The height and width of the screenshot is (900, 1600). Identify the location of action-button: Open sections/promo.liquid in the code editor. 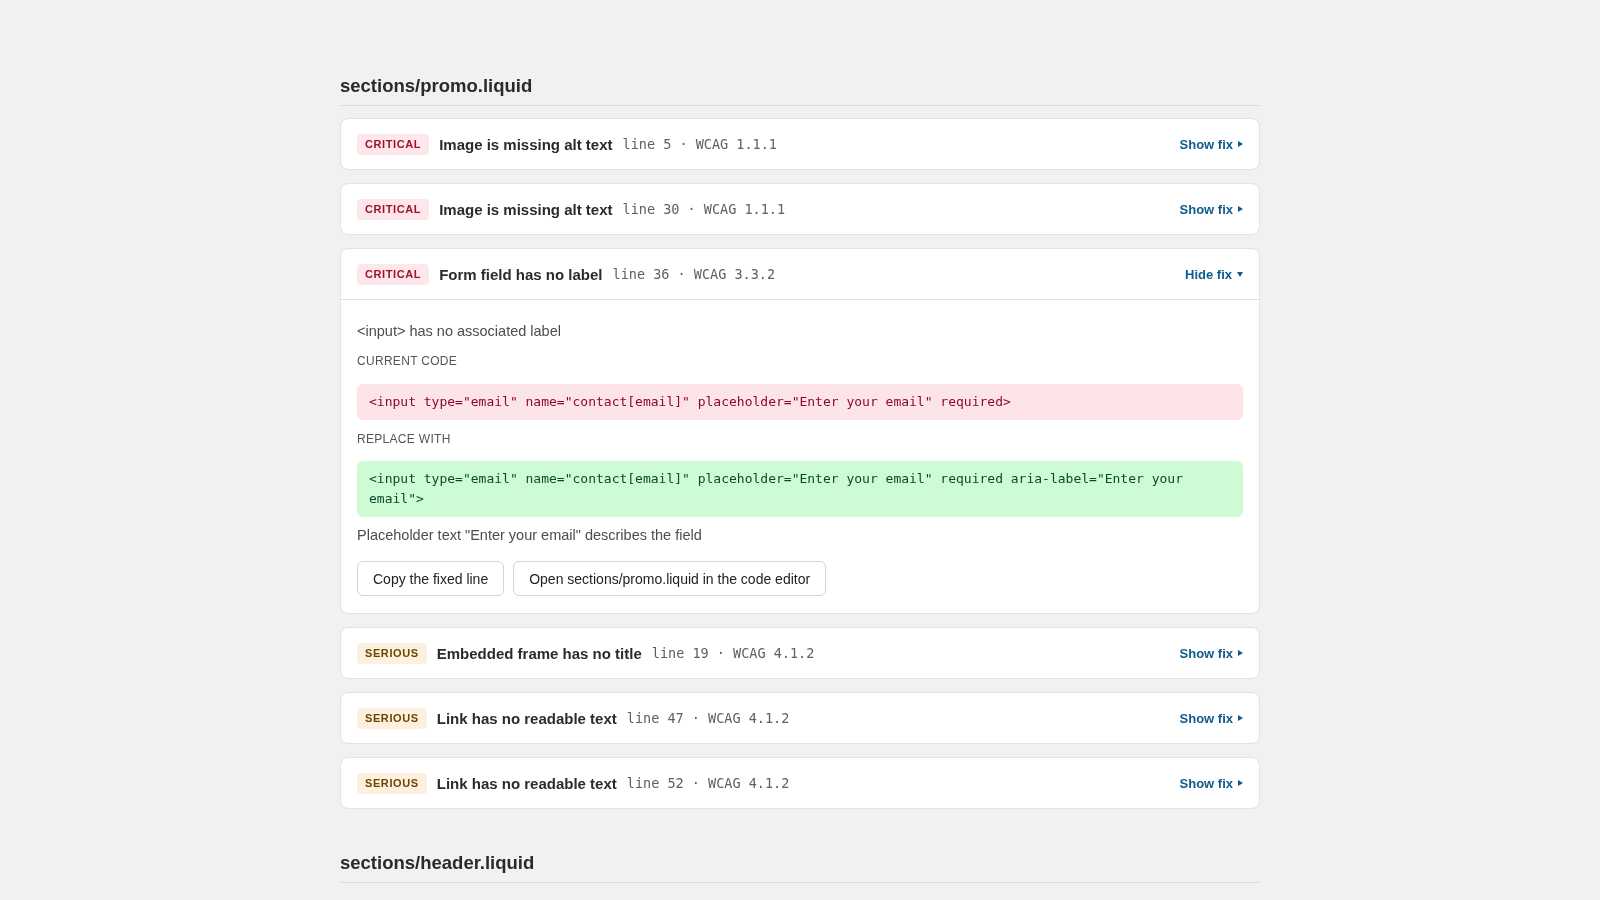
(670, 578).